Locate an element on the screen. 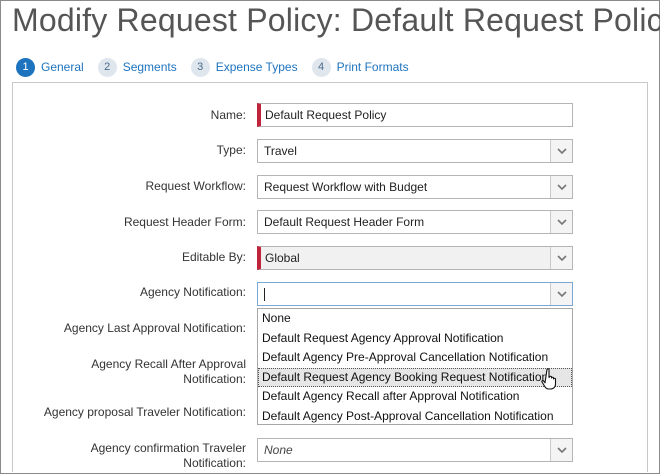 This screenshot has width=660, height=474. agency-confirmation-value: None is located at coordinates (278, 450).